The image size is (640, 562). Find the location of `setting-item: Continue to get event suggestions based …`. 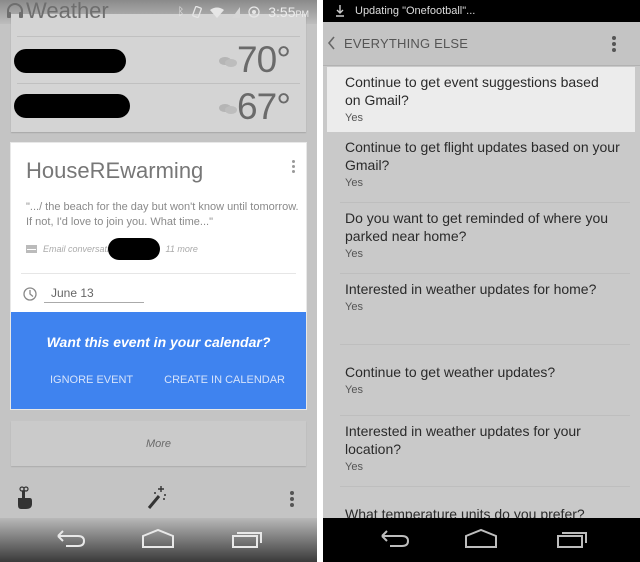

setting-item: Continue to get event suggestions based … is located at coordinates (481, 99).